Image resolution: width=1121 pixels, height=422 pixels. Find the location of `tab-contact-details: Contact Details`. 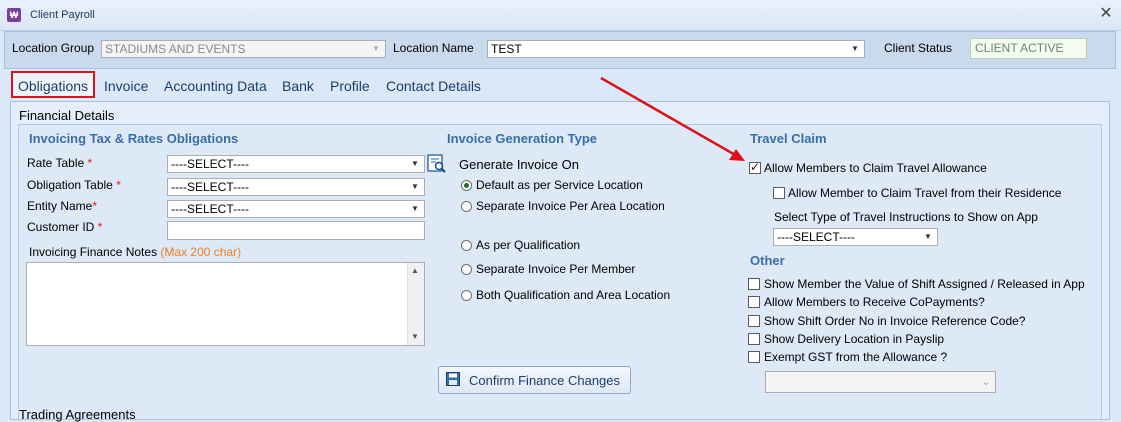

tab-contact-details: Contact Details is located at coordinates (433, 86).